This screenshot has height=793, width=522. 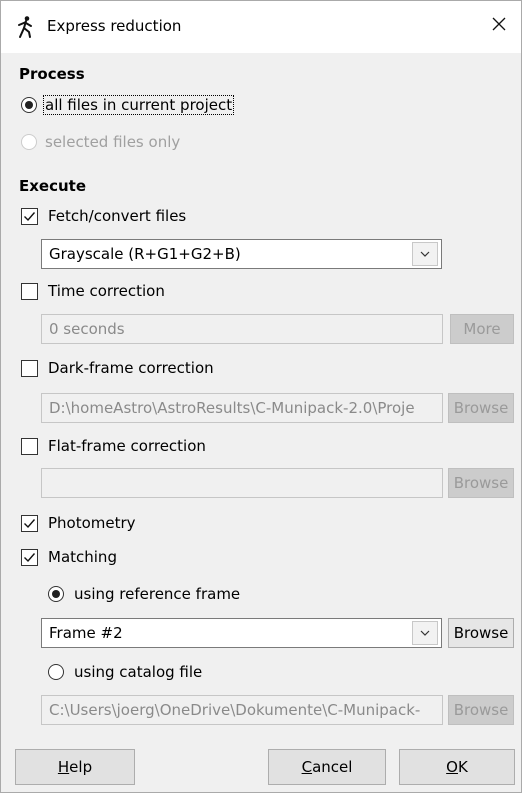 What do you see at coordinates (81, 767) in the screenshot?
I see `help-rest: elp` at bounding box center [81, 767].